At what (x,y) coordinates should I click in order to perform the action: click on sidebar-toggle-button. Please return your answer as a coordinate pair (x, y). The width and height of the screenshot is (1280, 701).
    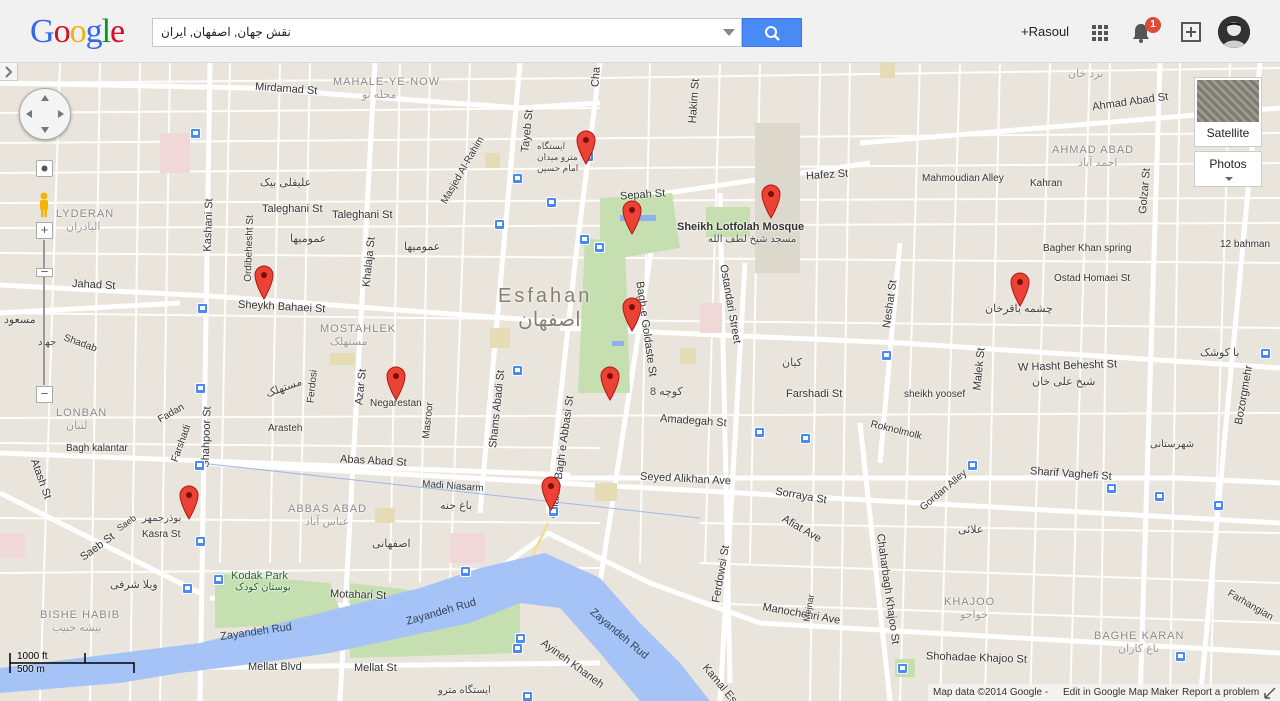
    Looking at the image, I should click on (9, 72).